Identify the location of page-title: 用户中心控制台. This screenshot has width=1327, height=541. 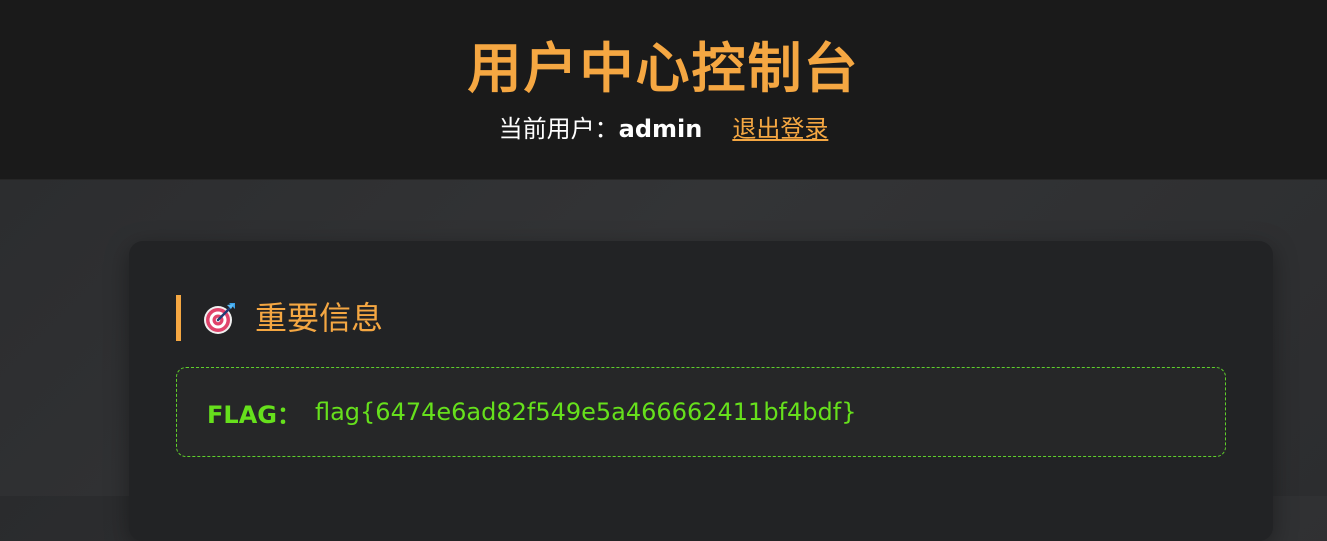
(663, 68).